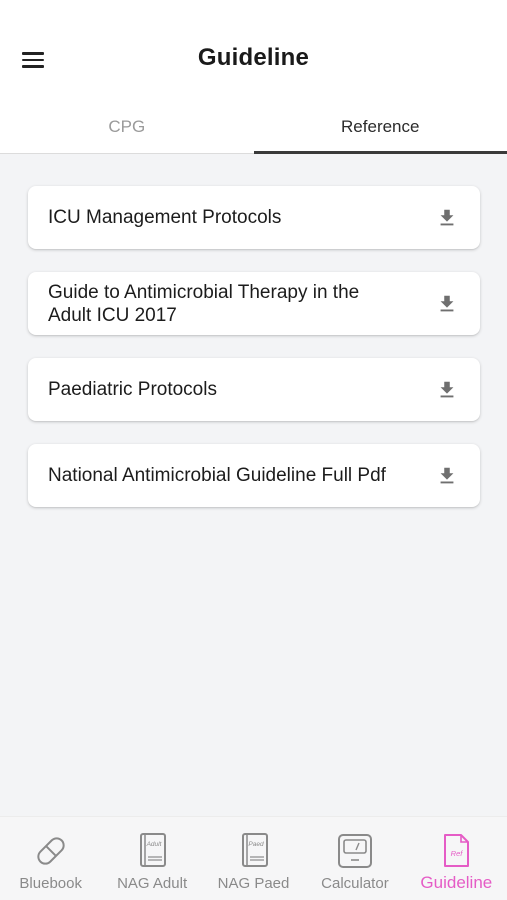  Describe the element at coordinates (132, 389) in the screenshot. I see `reference-item-label: Paediatric Protocols` at that location.